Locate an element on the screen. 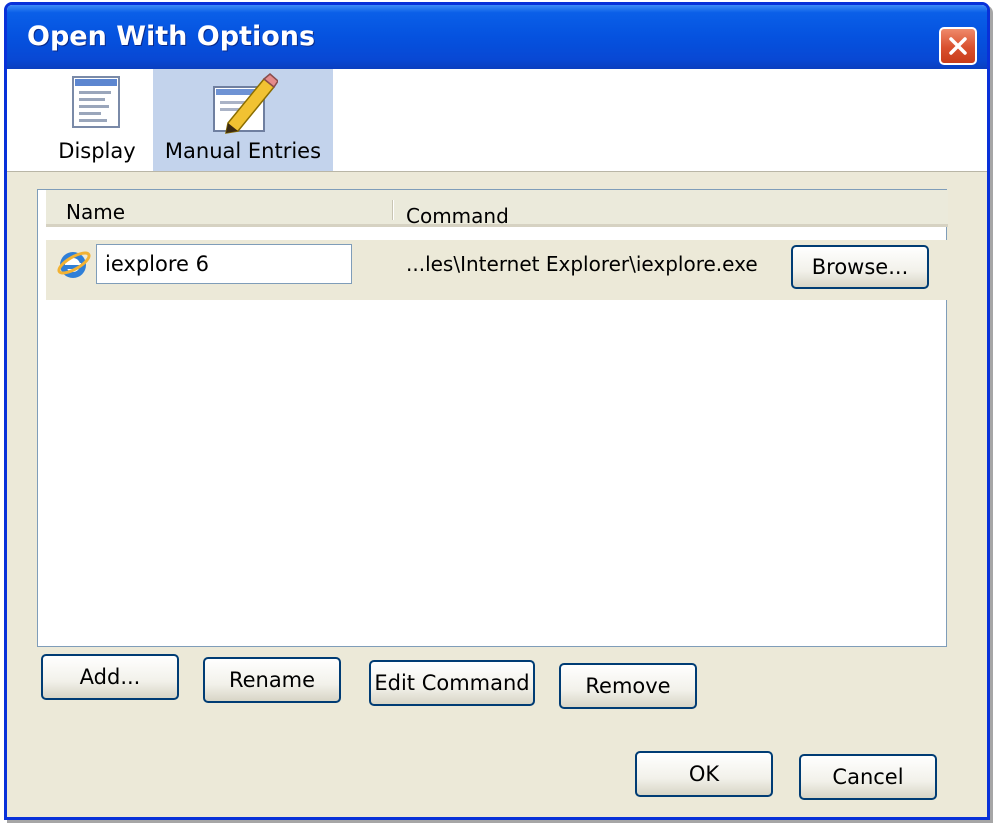  window-title: Open With Options is located at coordinates (171, 36).